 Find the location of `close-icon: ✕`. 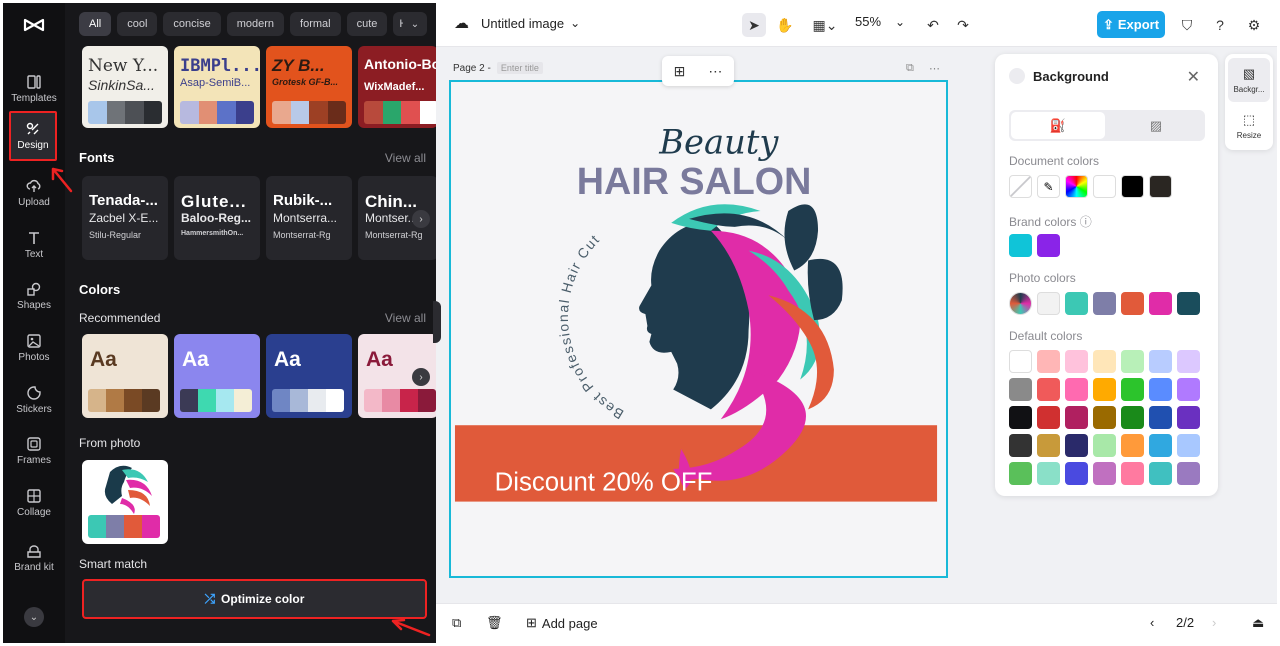

close-icon: ✕ is located at coordinates (1193, 77).